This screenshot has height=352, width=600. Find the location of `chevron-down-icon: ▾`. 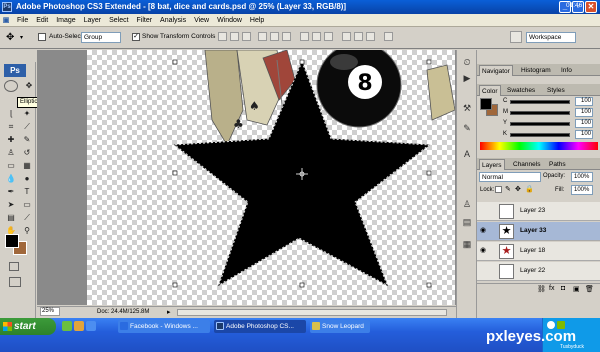

chevron-down-icon: ▾ is located at coordinates (21, 37).